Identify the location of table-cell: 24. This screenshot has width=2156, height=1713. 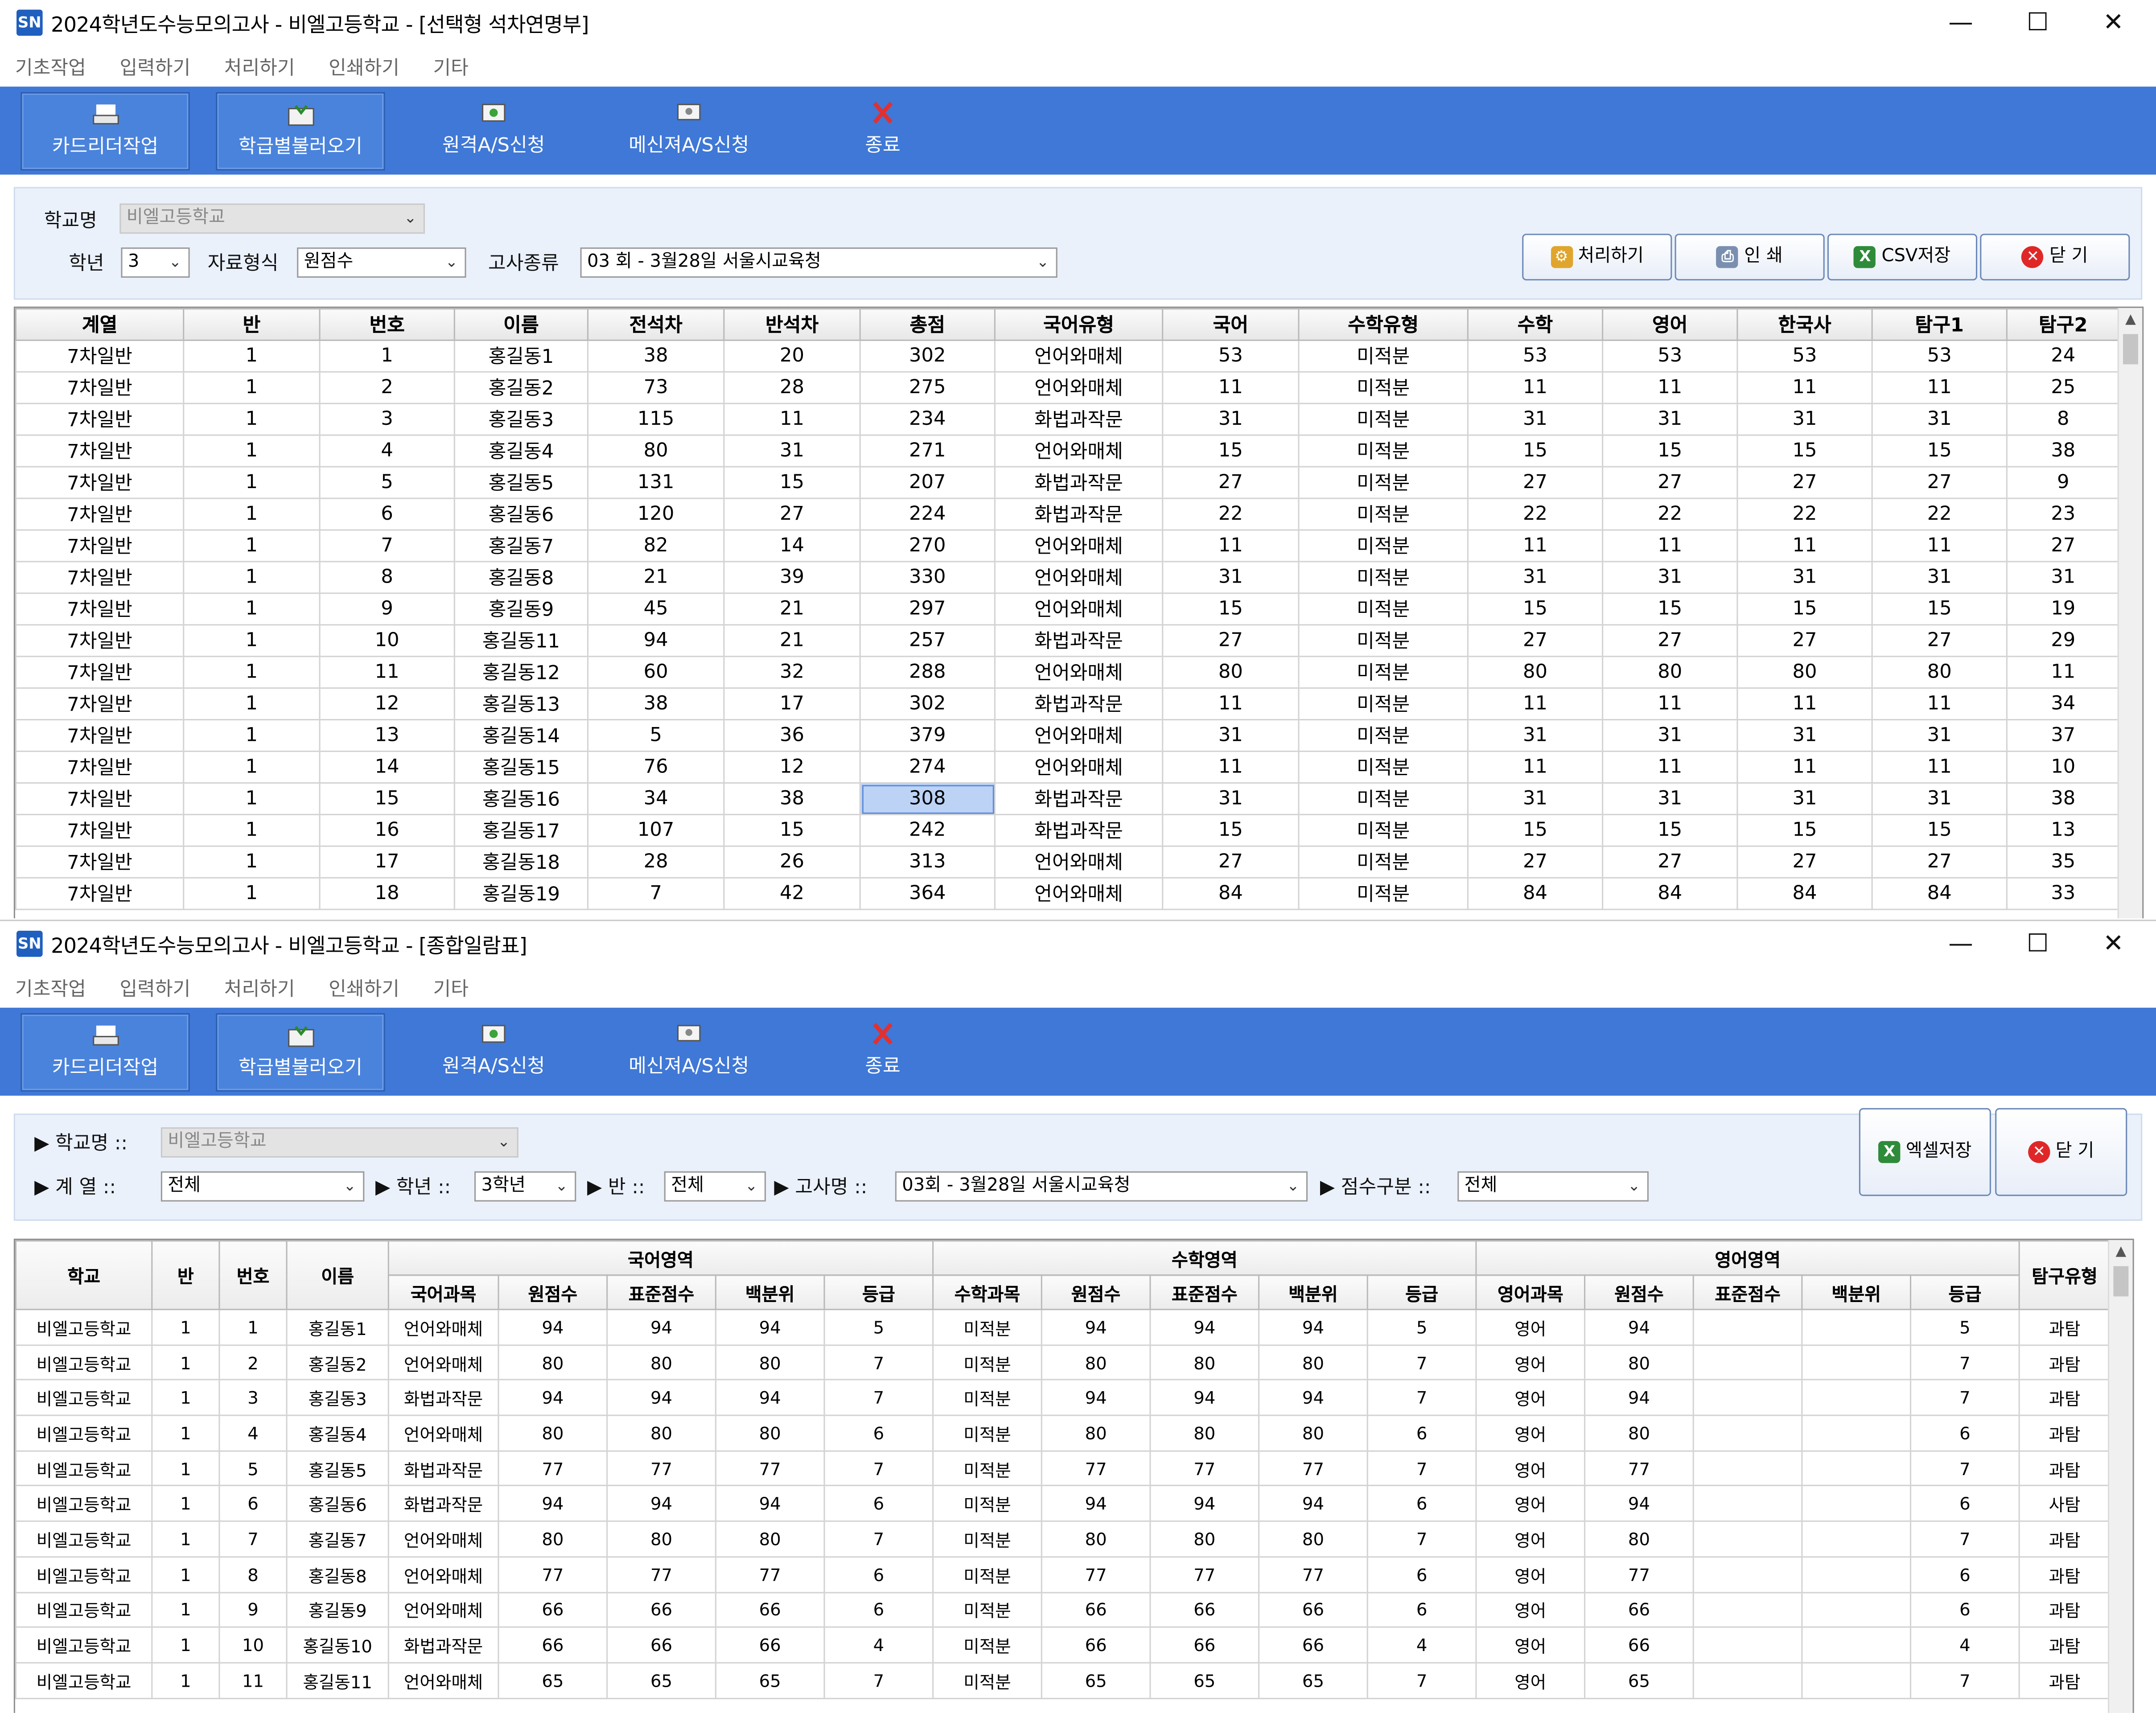
(2063, 356).